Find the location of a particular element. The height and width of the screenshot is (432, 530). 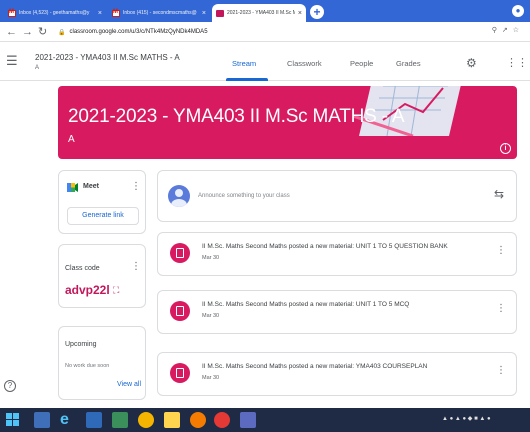

firefox-icon is located at coordinates (198, 420).